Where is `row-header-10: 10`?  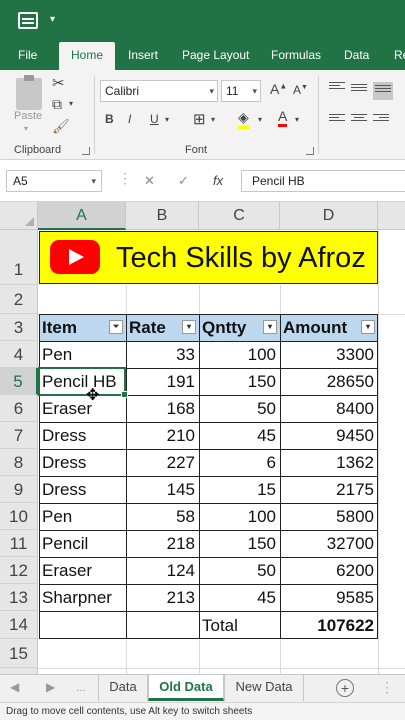 row-header-10: 10 is located at coordinates (19, 516).